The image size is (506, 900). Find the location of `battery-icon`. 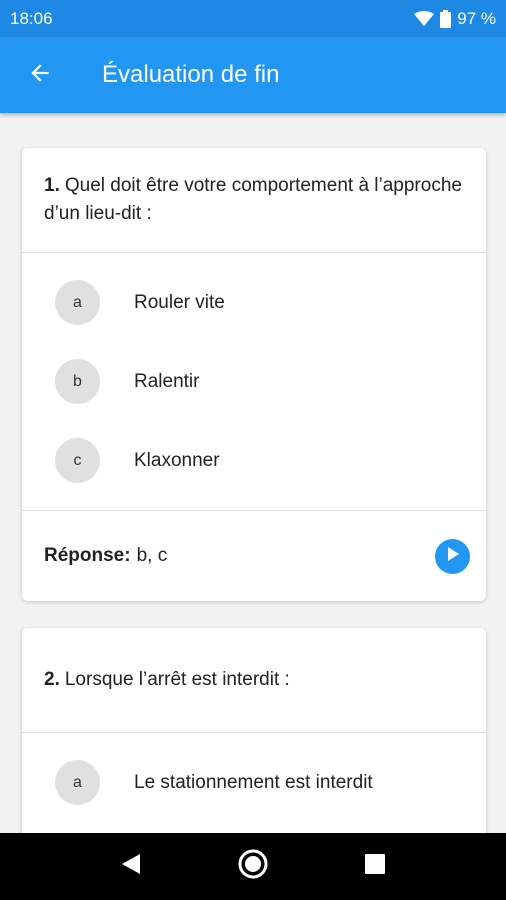

battery-icon is located at coordinates (446, 18).